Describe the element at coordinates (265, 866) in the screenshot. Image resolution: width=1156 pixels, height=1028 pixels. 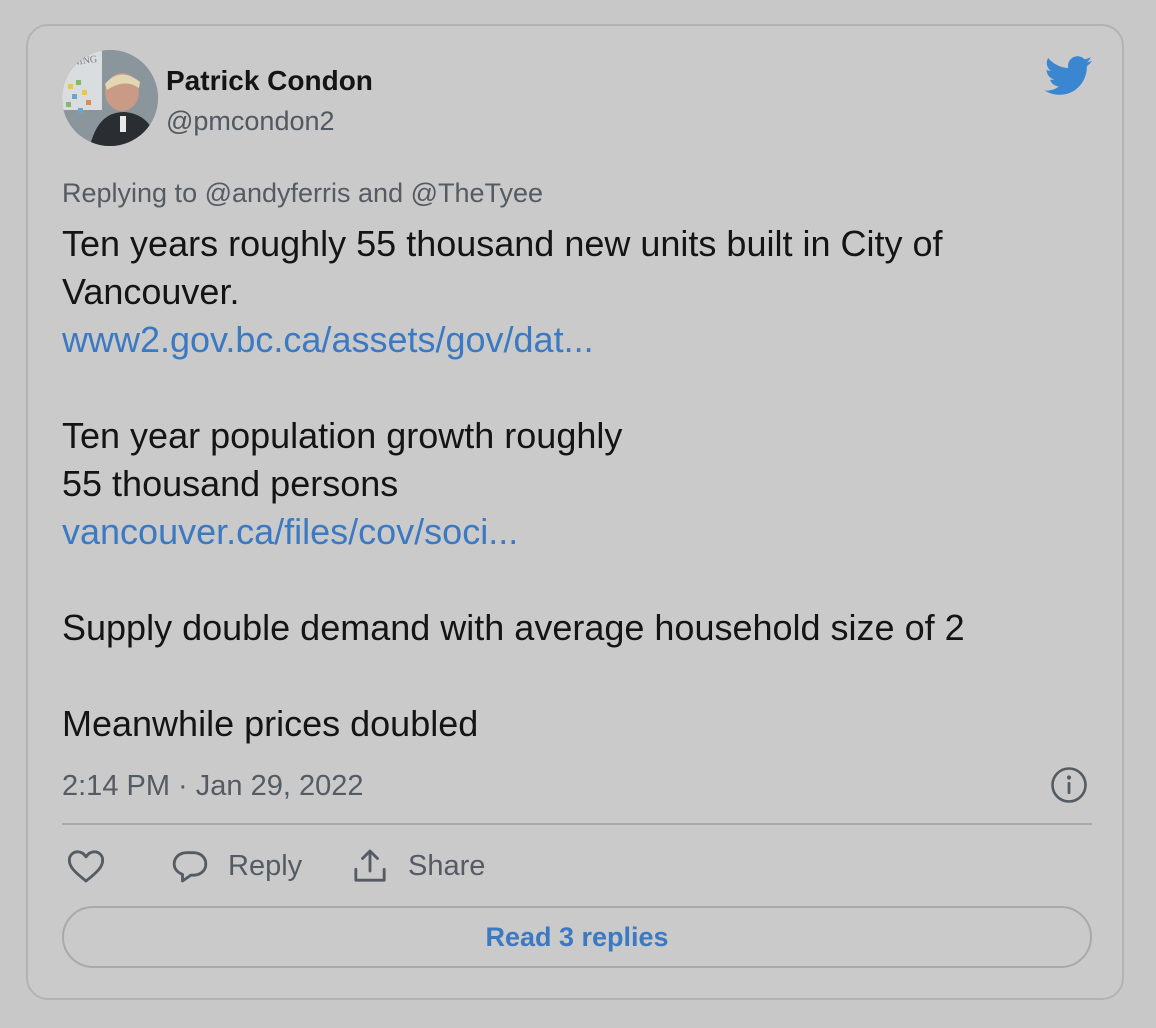
I see `reply-label: Reply` at that location.